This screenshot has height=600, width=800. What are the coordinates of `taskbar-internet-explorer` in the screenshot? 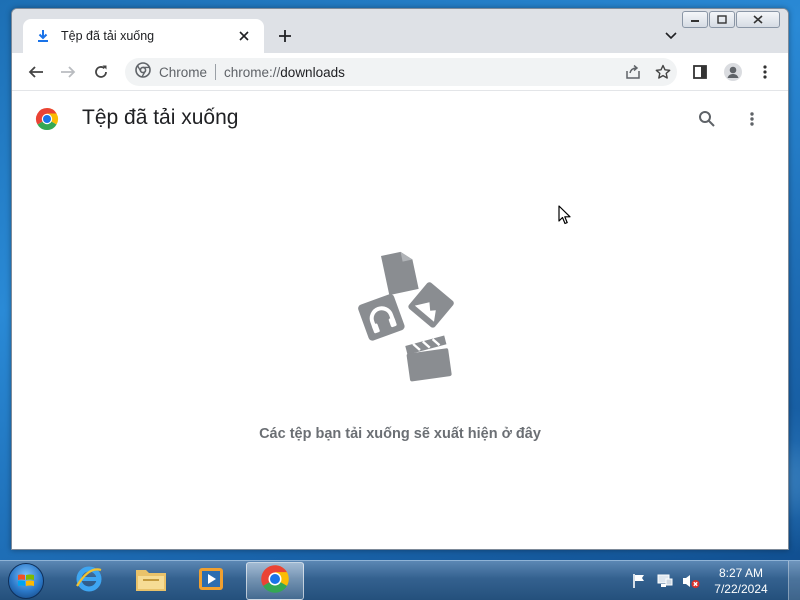 It's located at (89, 581).